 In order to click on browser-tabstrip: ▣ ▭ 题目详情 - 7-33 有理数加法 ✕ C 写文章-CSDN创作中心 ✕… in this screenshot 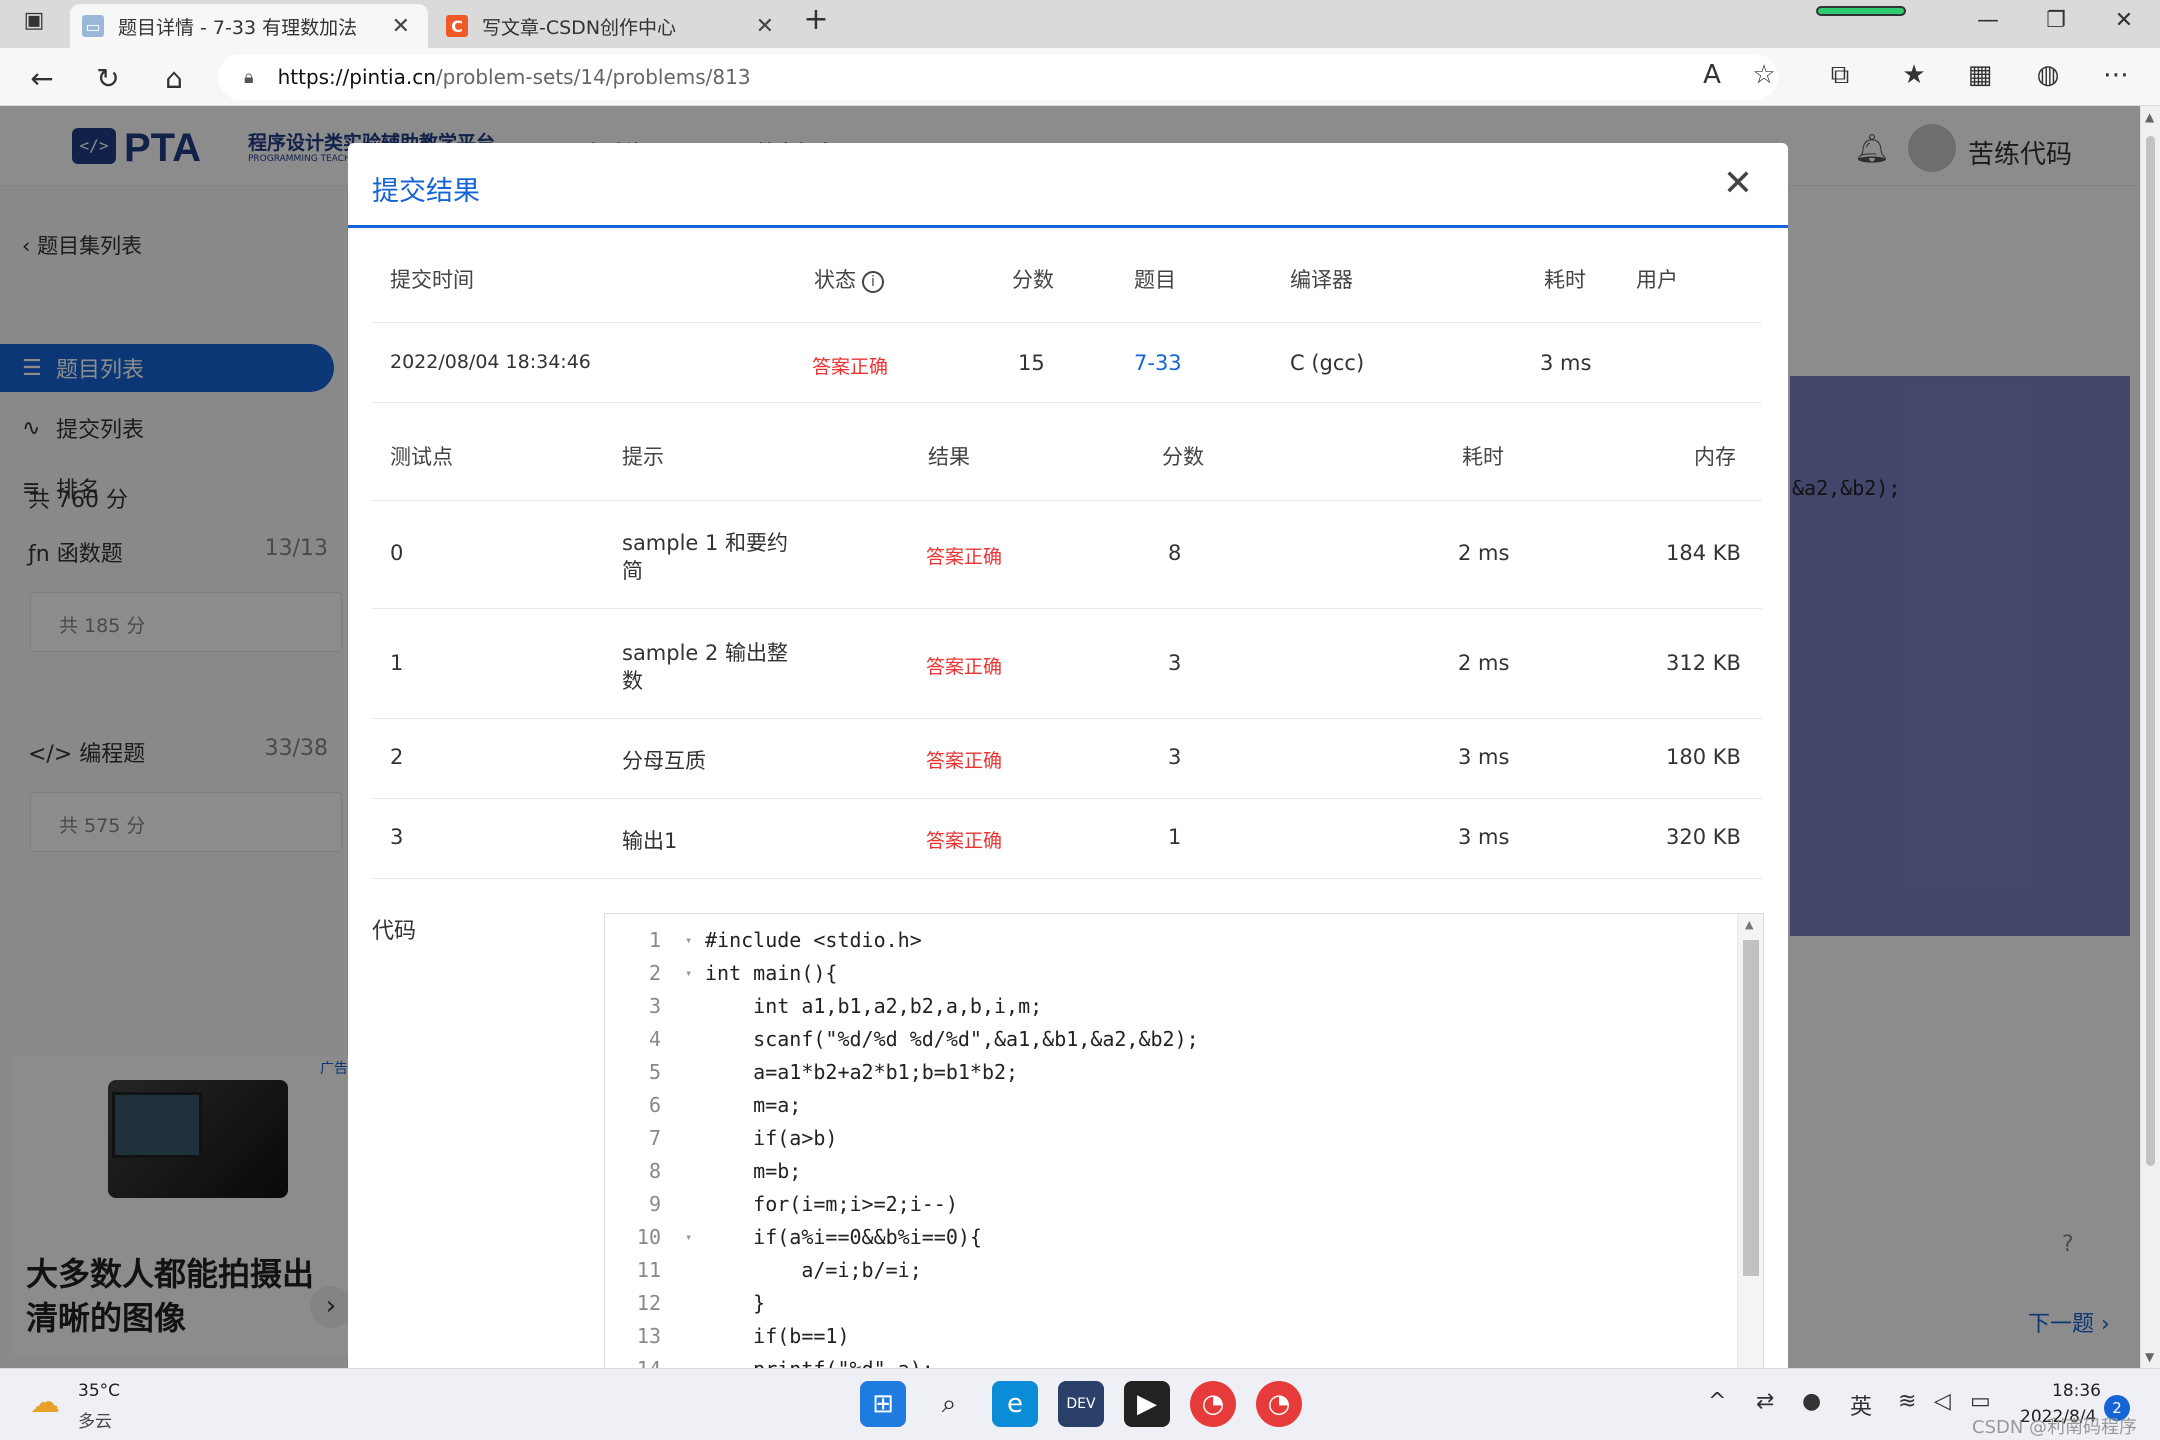, I will do `click(1080, 24)`.